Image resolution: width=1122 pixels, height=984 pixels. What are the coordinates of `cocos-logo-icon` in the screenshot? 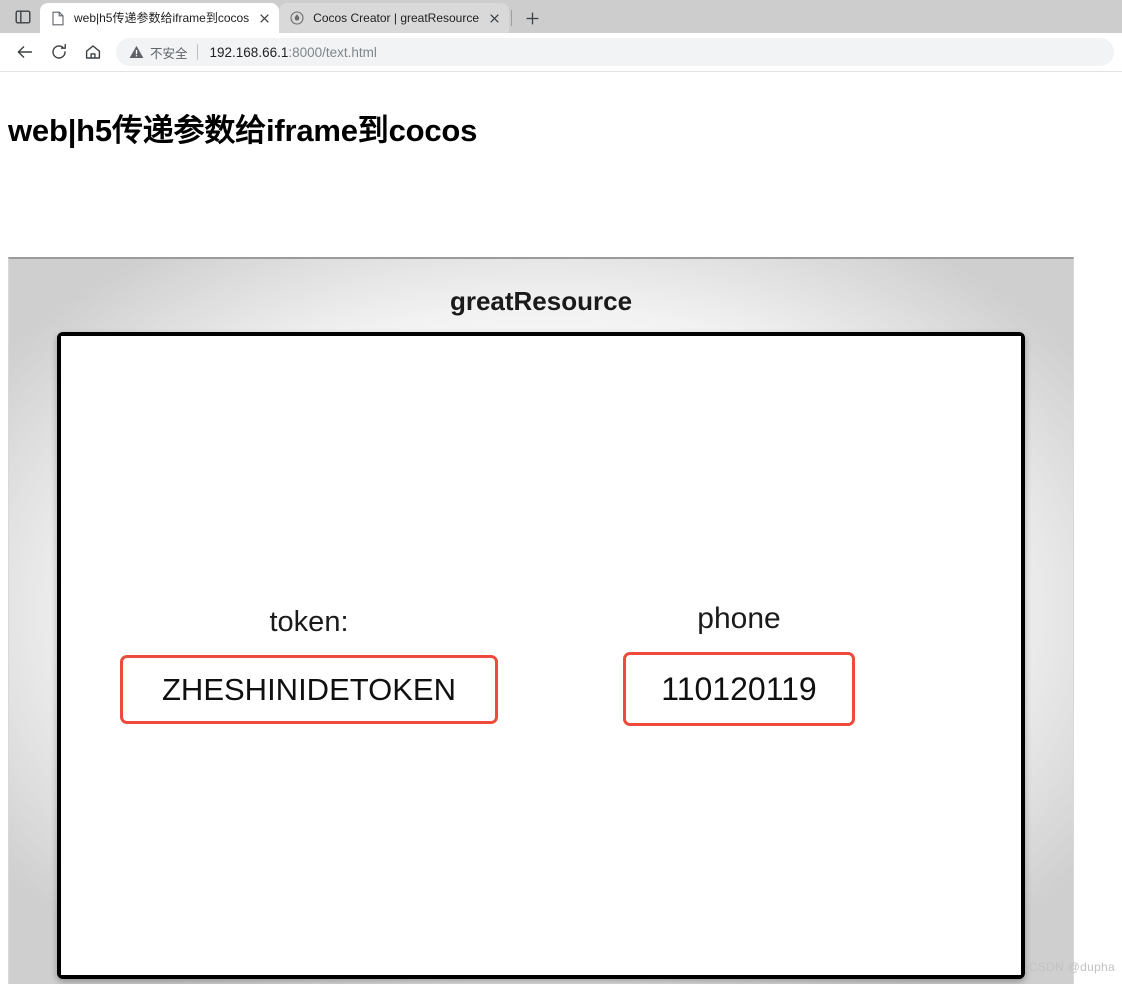 It's located at (297, 18).